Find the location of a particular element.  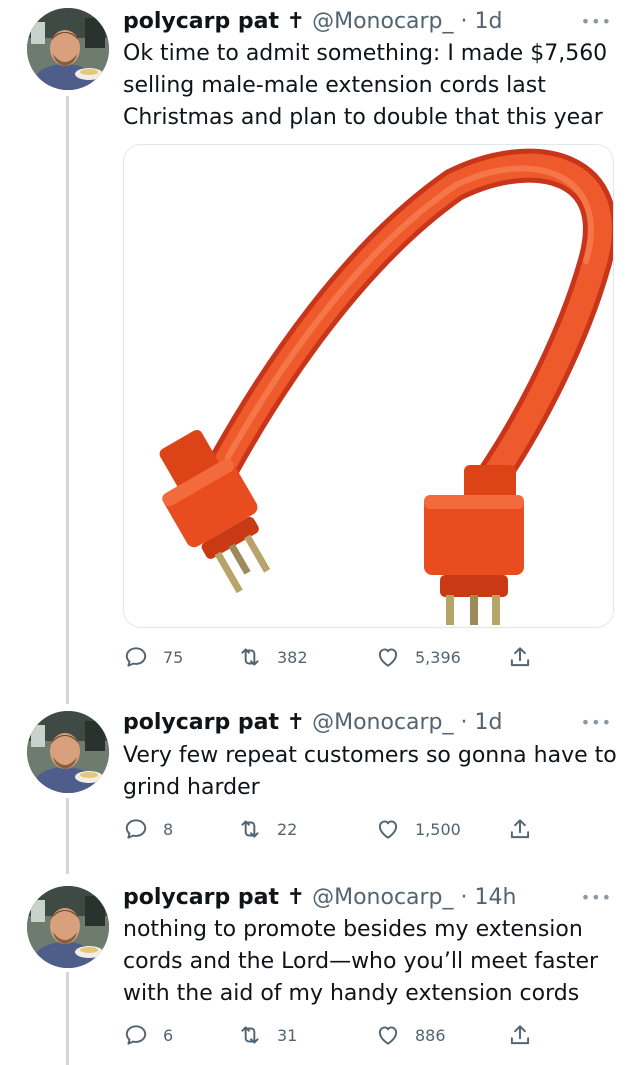

like-count: 886 is located at coordinates (430, 1035).